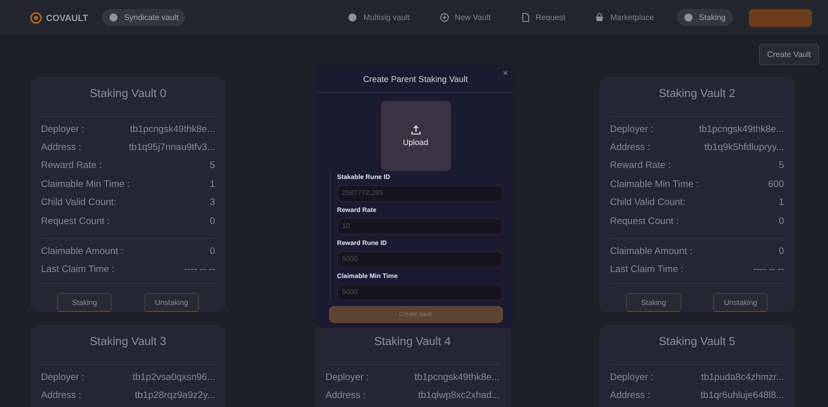  I want to click on logo-text: COVAULT, so click(67, 17).